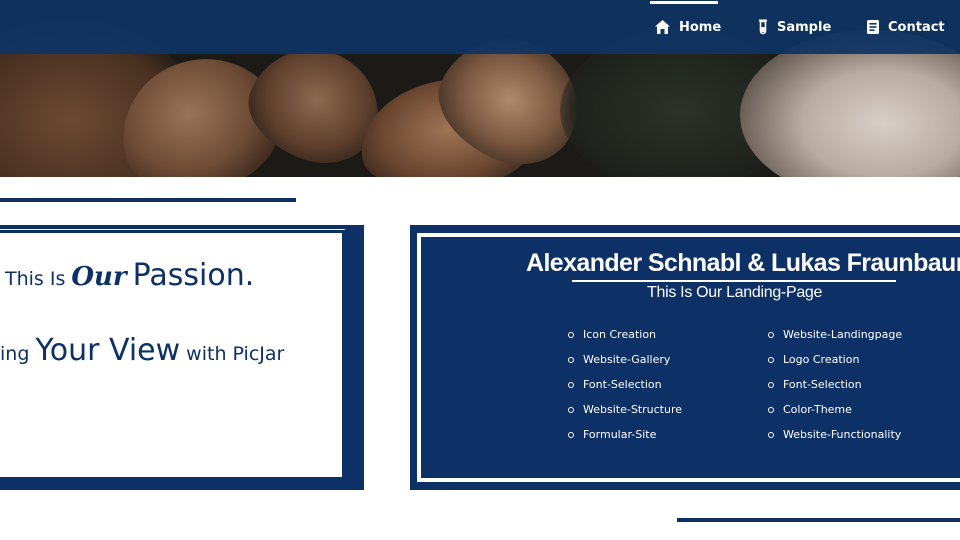 The image size is (960, 540). What do you see at coordinates (734, 281) in the screenshot?
I see `landing-card-title-underline` at bounding box center [734, 281].